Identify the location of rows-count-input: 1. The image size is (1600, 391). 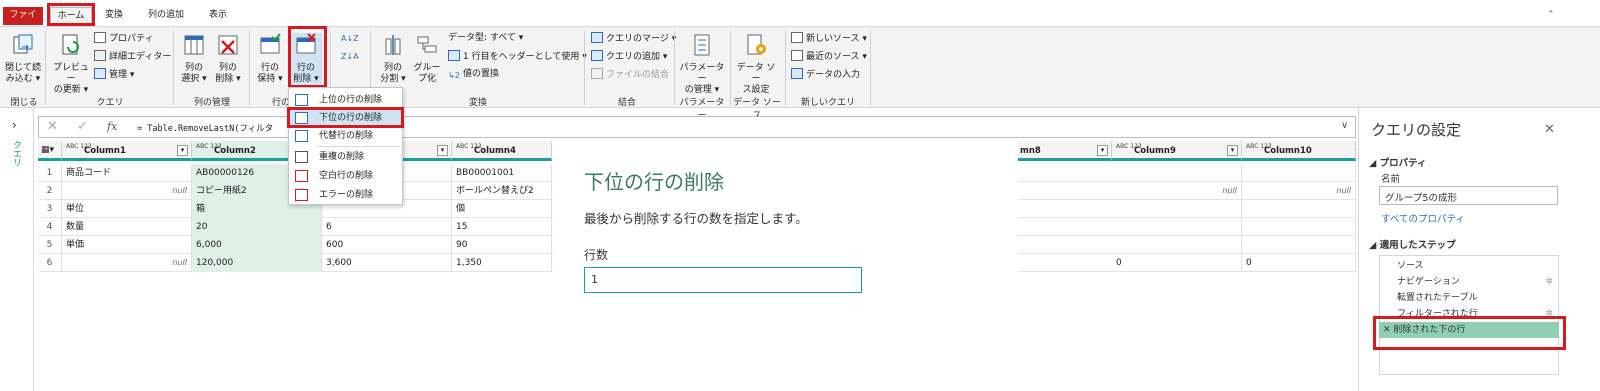
(723, 280).